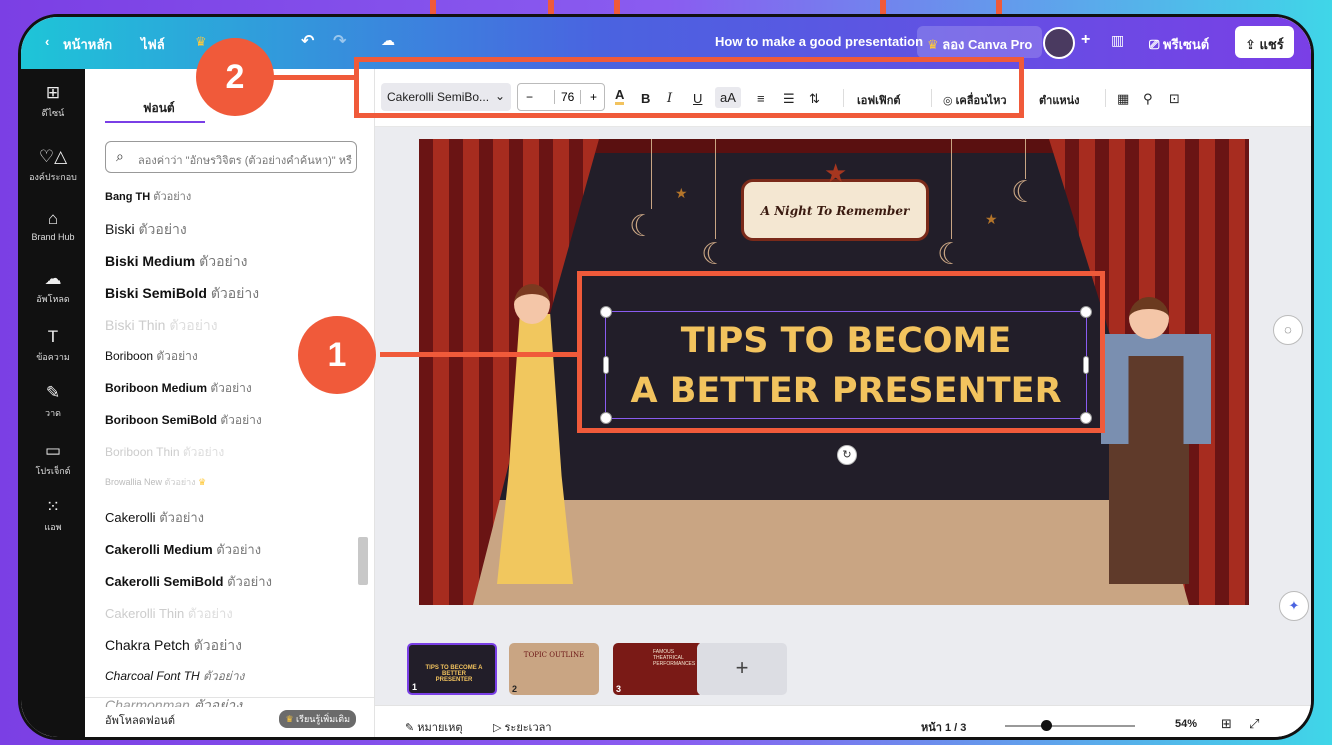  I want to click on rail-uploads: ☁ อัพโหลด, so click(53, 287).